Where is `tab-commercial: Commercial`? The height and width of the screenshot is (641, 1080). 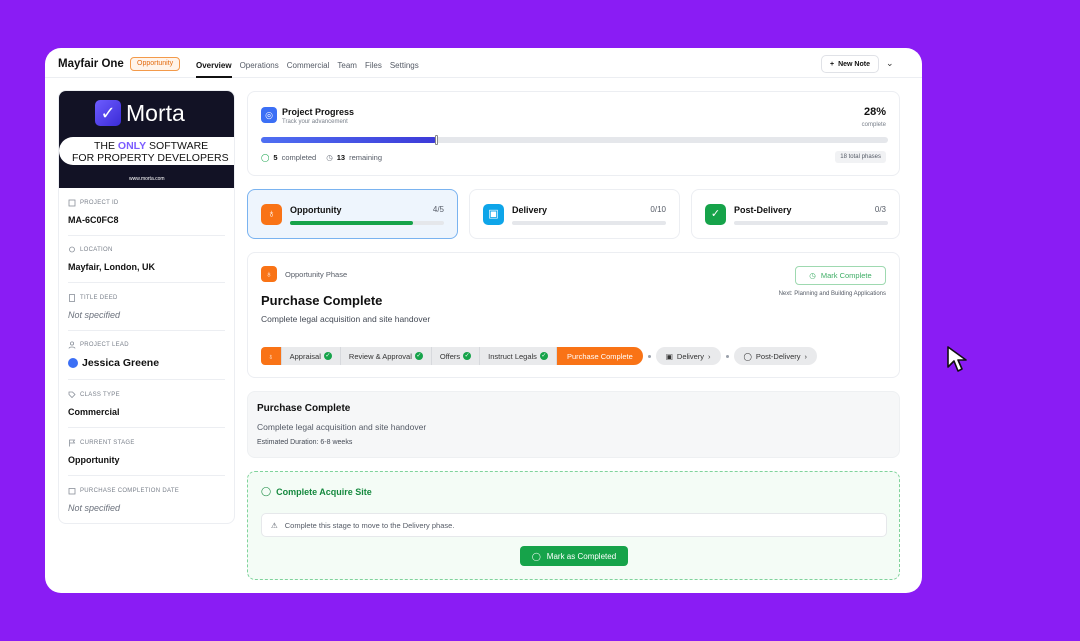
tab-commercial: Commercial is located at coordinates (308, 63).